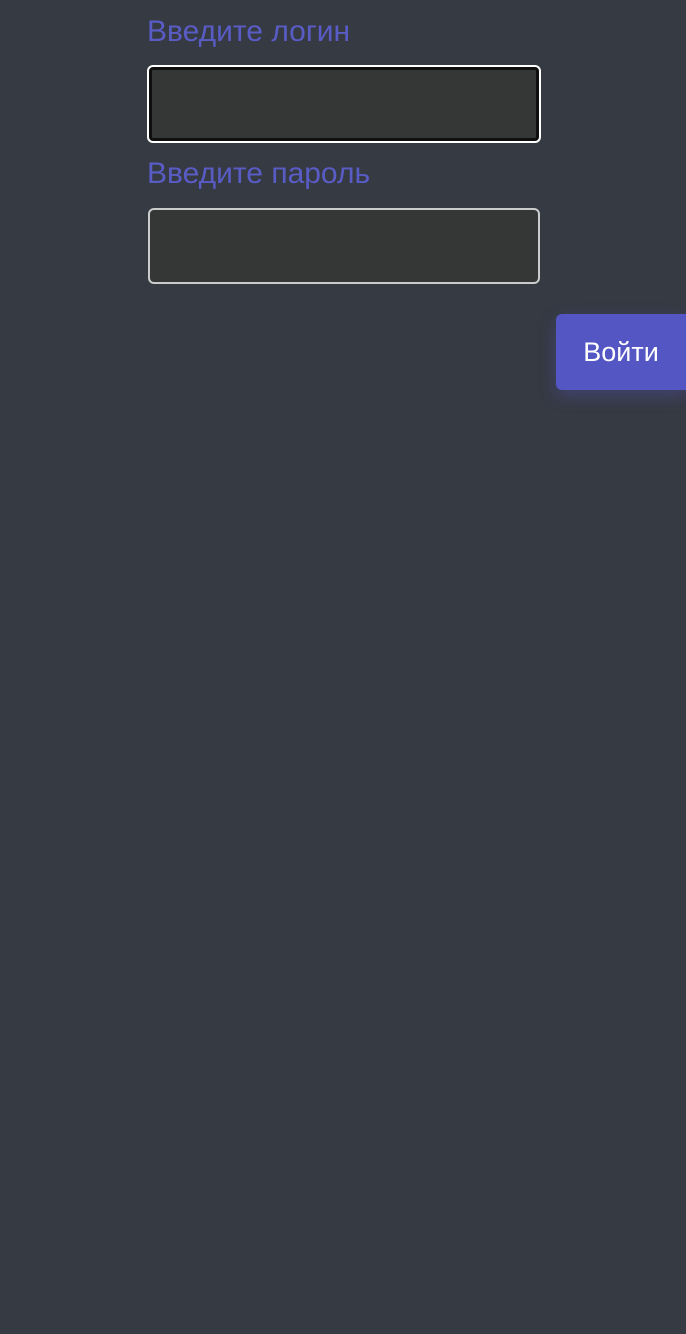  What do you see at coordinates (259, 173) in the screenshot?
I see `password-label: Введите пароль` at bounding box center [259, 173].